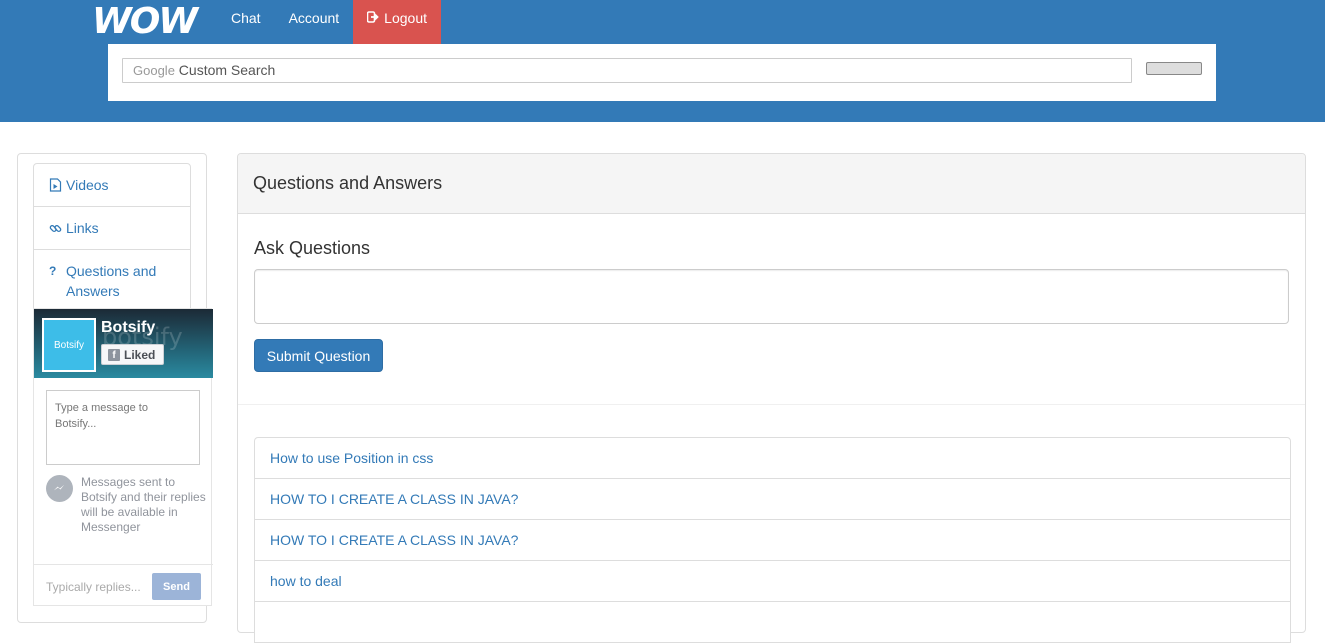  What do you see at coordinates (59, 488) in the screenshot?
I see `messenger-icon` at bounding box center [59, 488].